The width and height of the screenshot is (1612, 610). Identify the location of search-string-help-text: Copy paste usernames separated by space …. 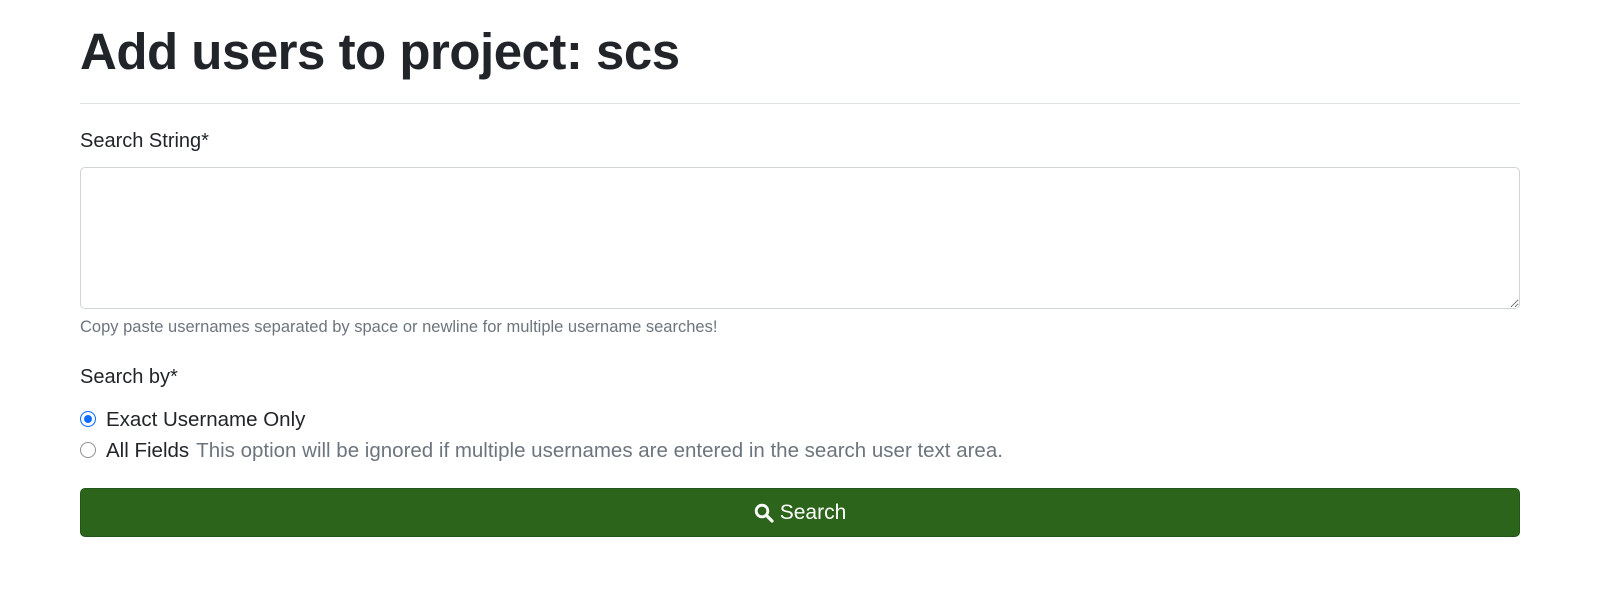
(399, 327).